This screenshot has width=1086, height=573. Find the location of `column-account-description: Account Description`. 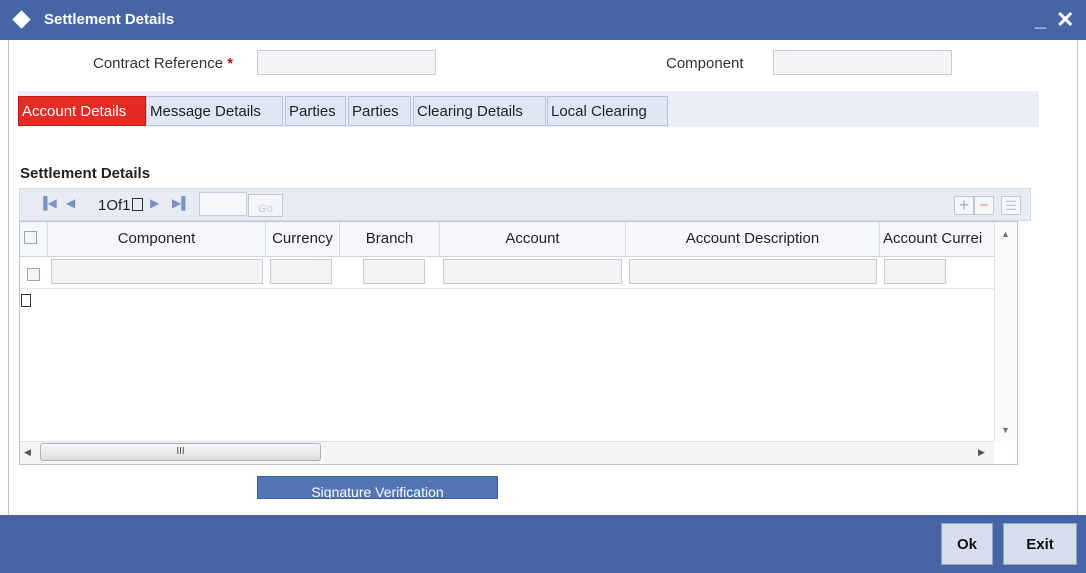

column-account-description: Account Description is located at coordinates (753, 239).